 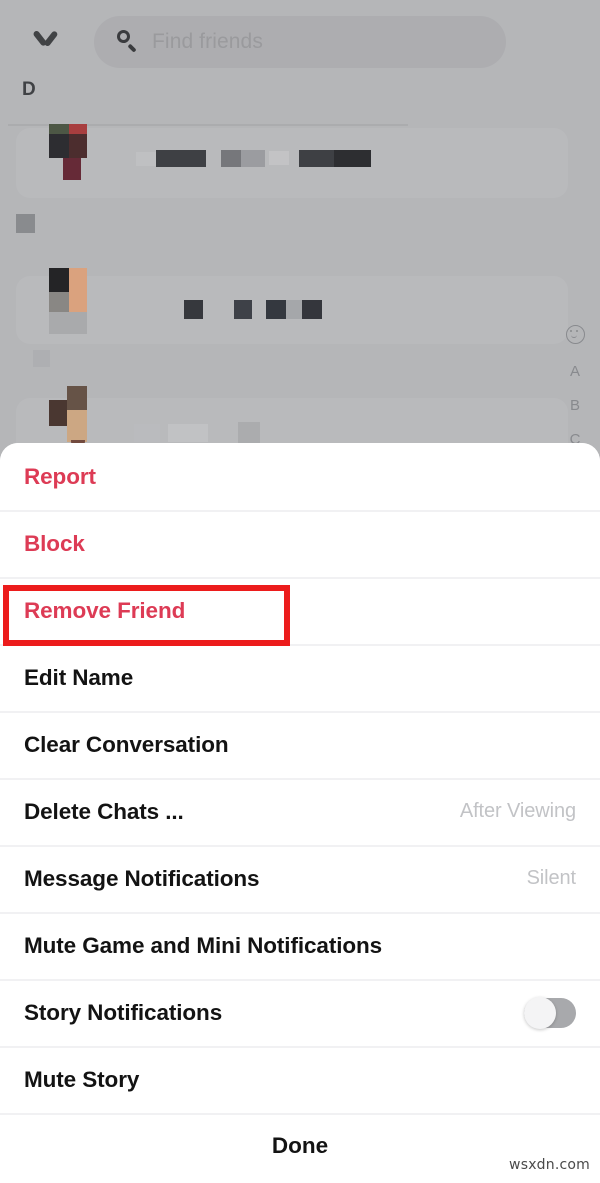 I want to click on menu-item-label: Edit Name, so click(x=79, y=677).